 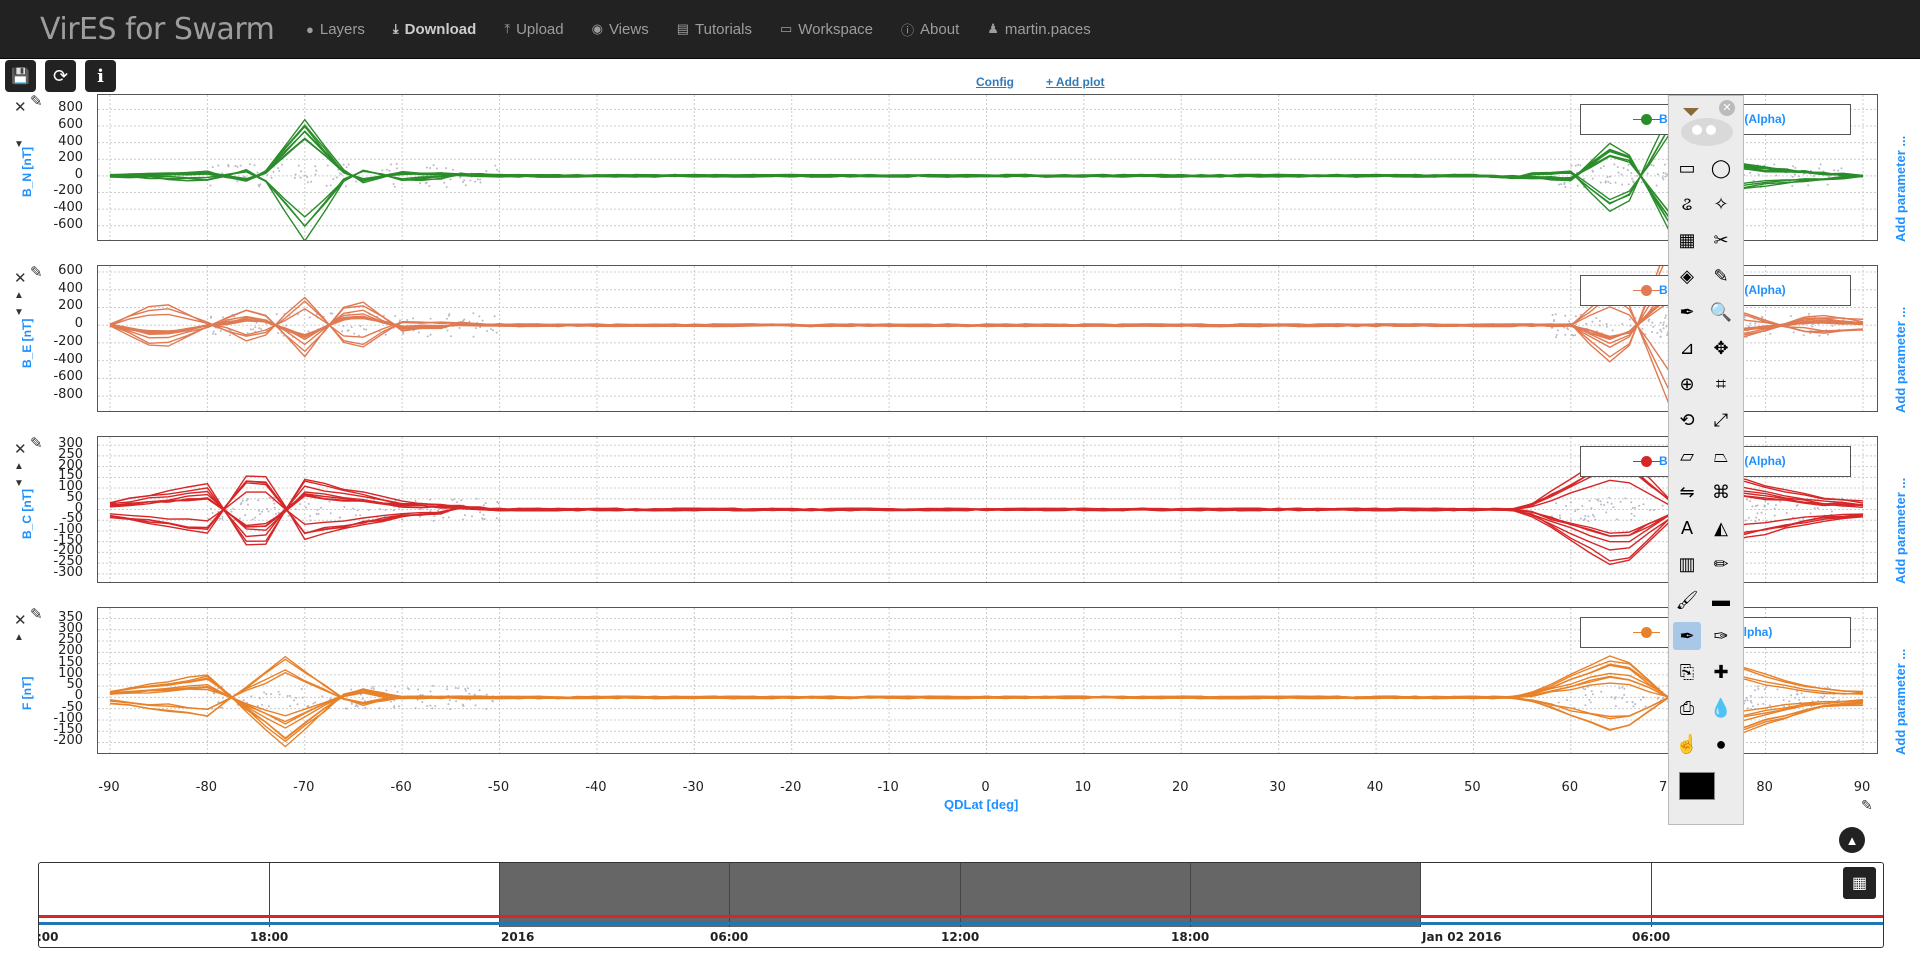 What do you see at coordinates (1687, 744) in the screenshot?
I see `smudge-icon: ☝` at bounding box center [1687, 744].